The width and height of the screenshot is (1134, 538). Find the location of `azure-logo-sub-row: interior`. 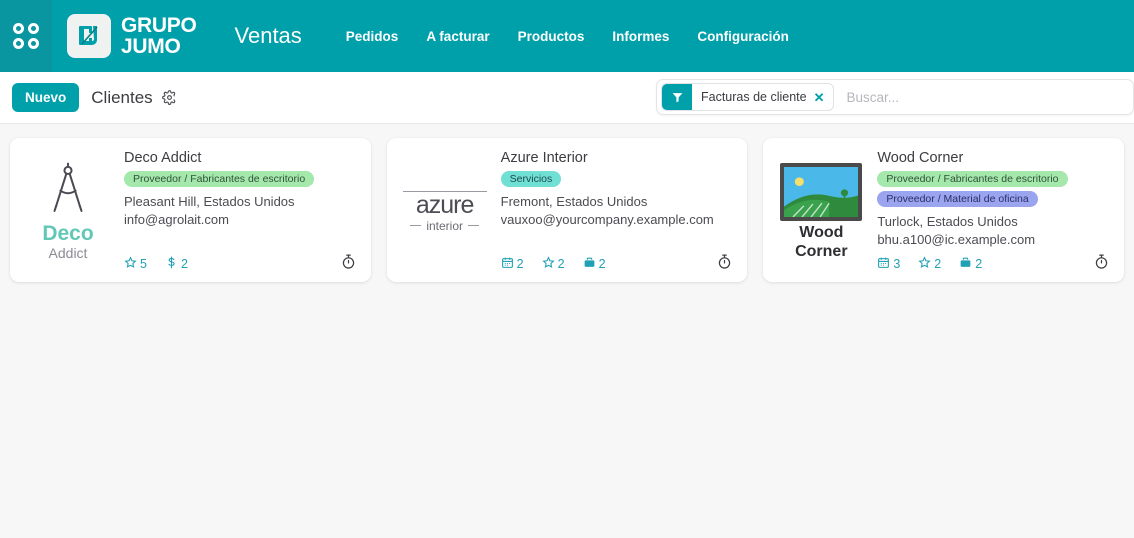

azure-logo-sub-row: interior is located at coordinates (444, 226).